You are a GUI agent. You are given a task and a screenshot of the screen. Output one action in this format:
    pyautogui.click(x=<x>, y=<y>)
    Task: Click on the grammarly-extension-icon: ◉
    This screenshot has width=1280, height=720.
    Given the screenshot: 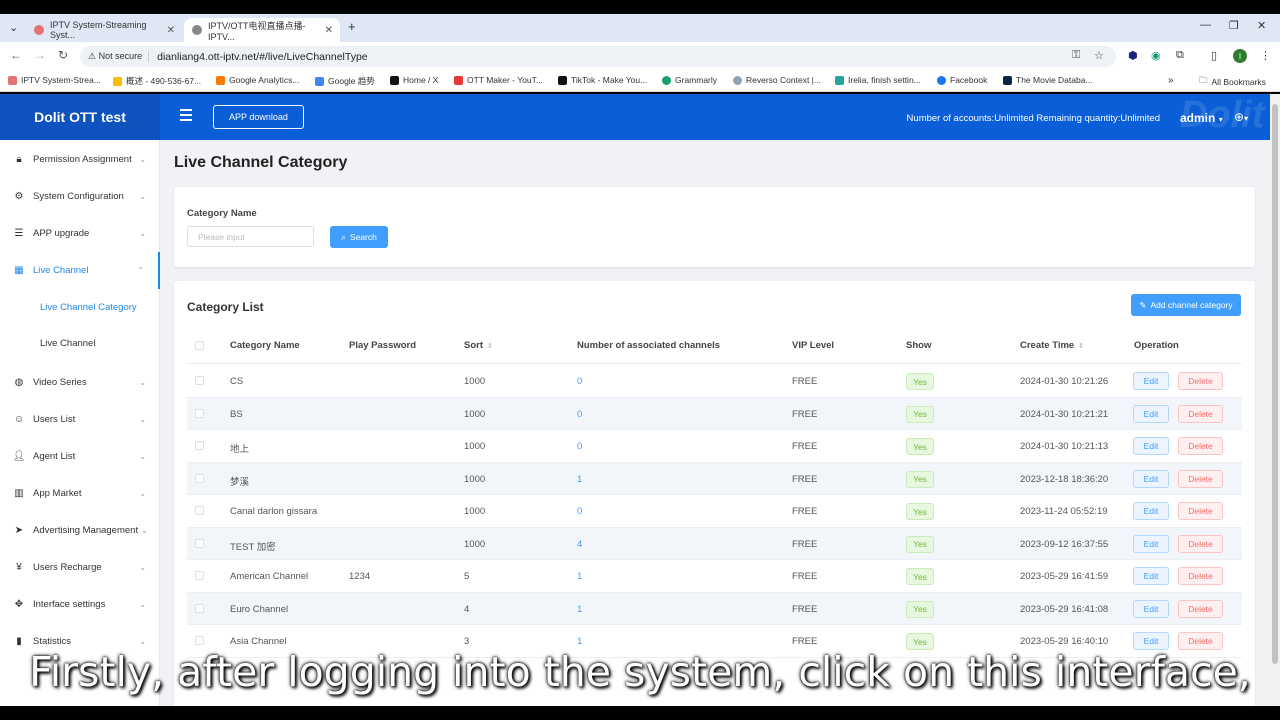 What is the action you would take?
    pyautogui.click(x=1156, y=55)
    